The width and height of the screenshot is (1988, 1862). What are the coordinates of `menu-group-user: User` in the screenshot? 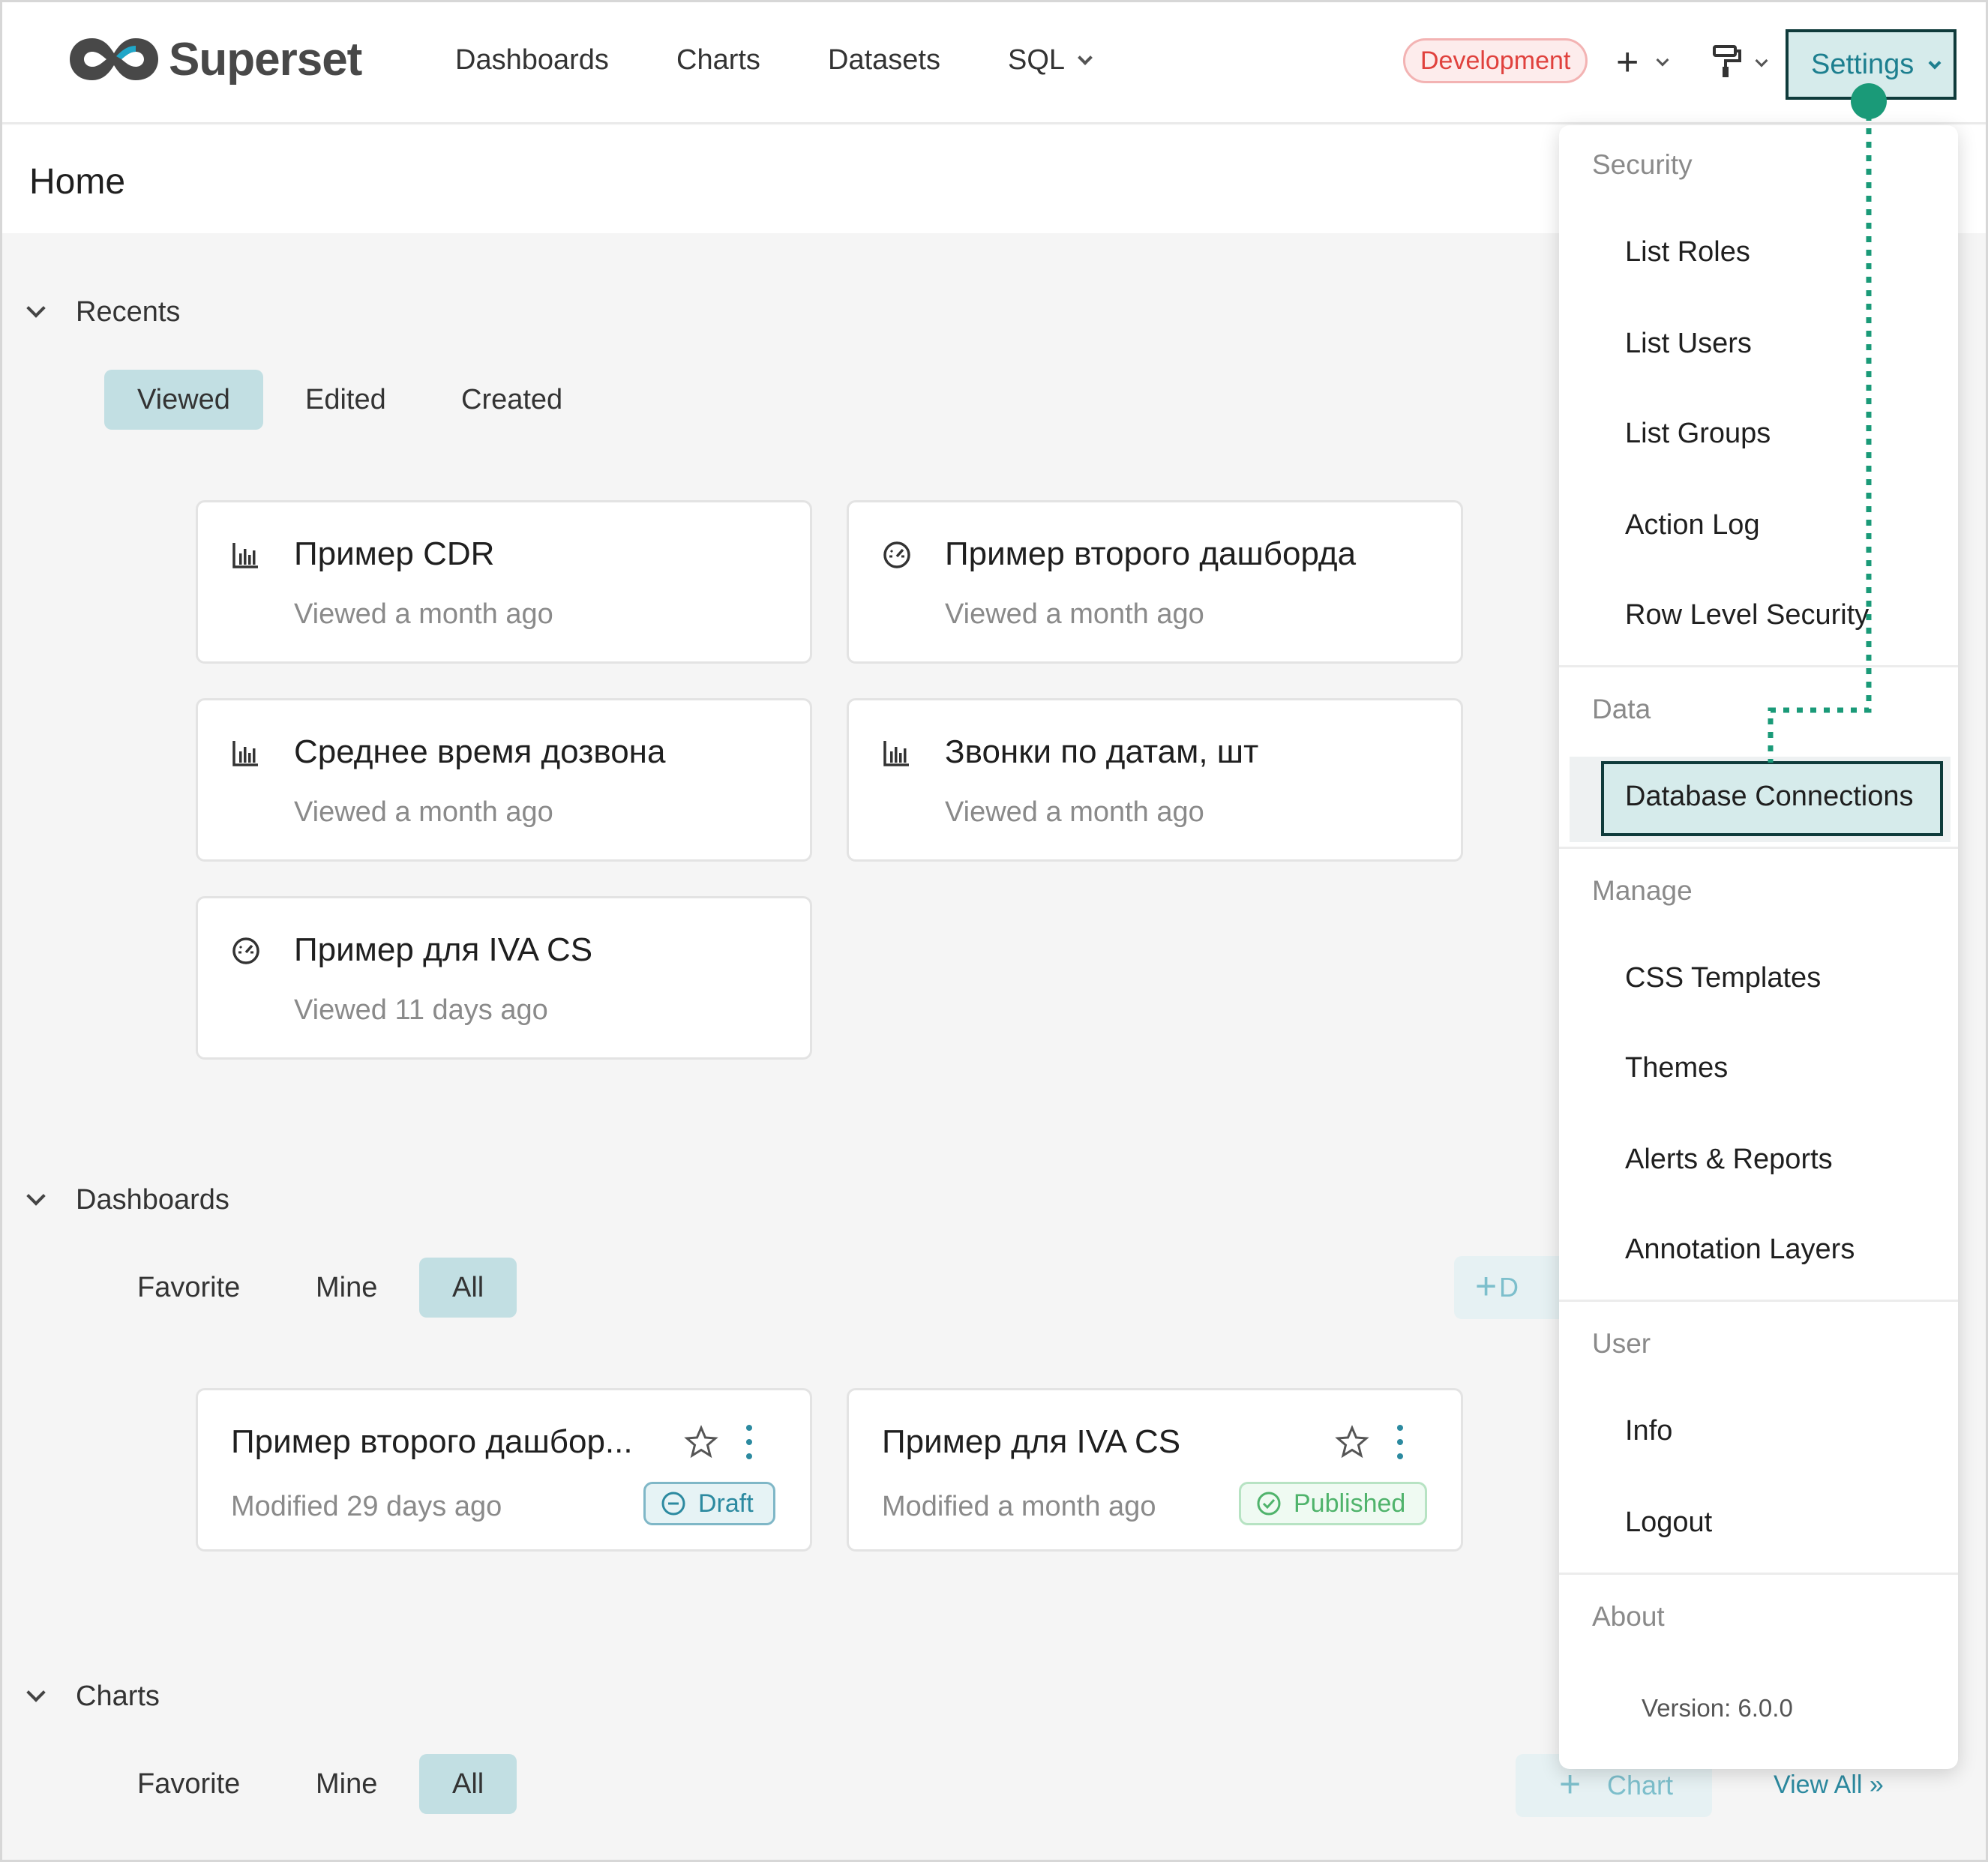 It's located at (1621, 1343).